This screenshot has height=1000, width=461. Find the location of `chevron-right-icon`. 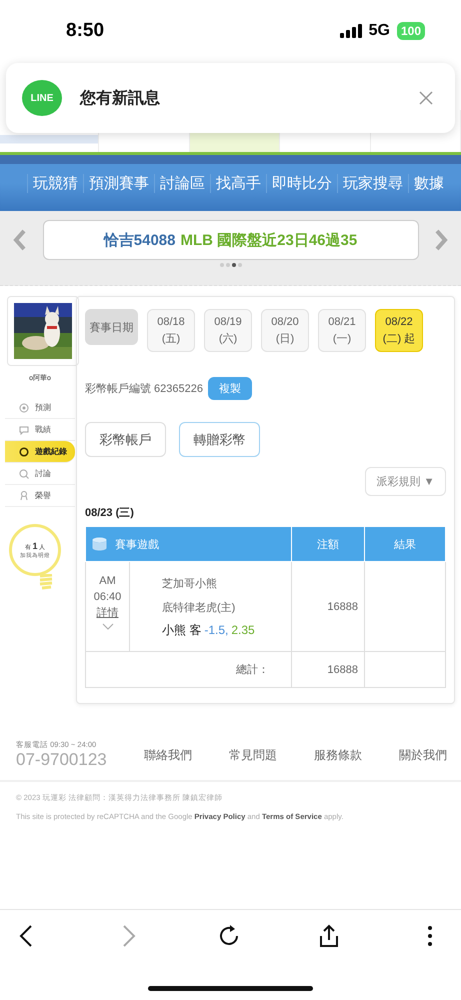

chevron-right-icon is located at coordinates (441, 240).